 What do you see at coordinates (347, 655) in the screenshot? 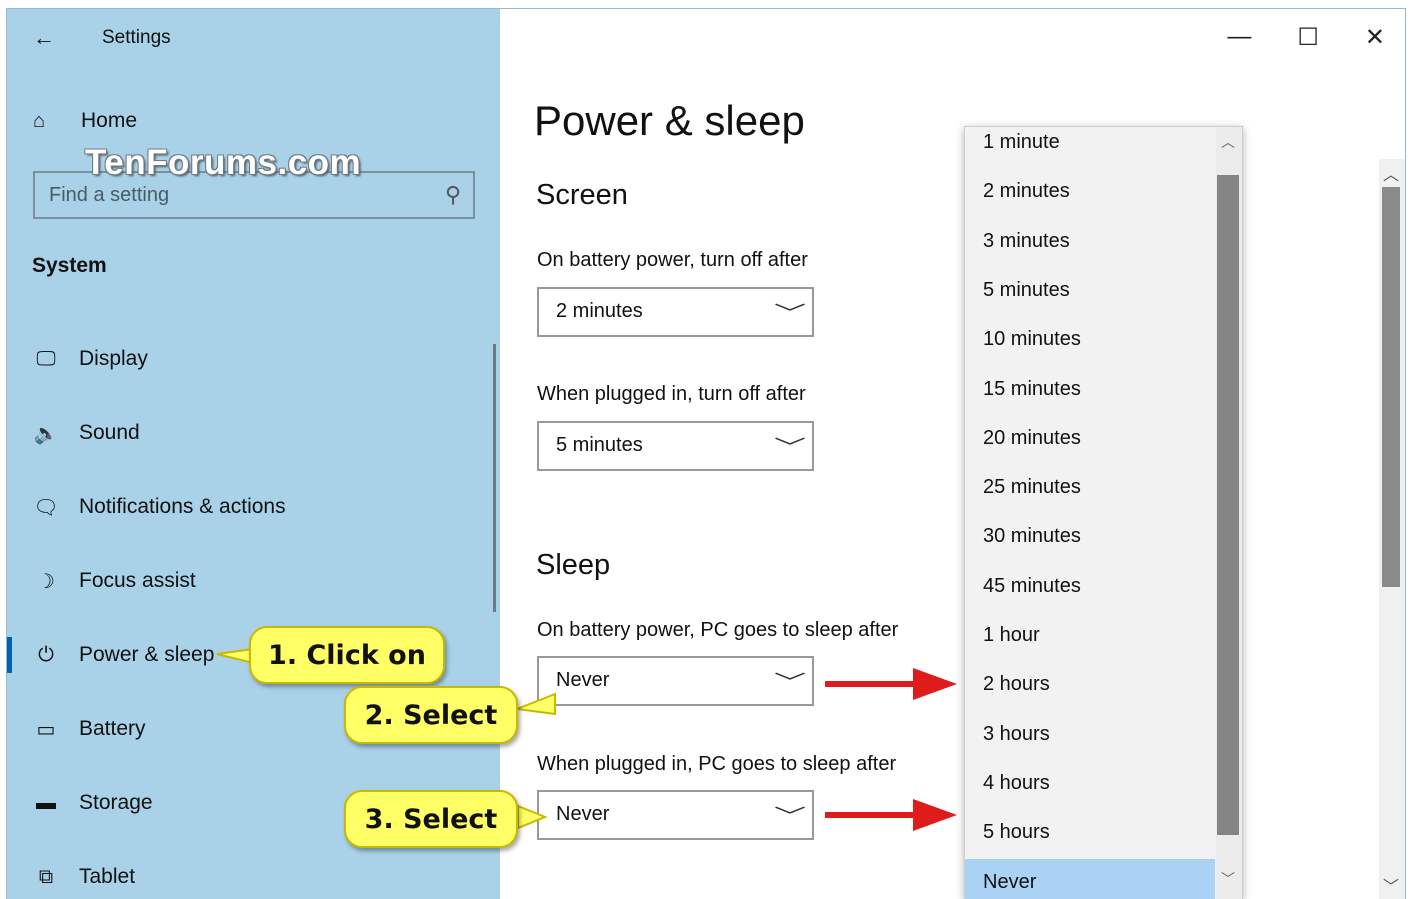
I see `callout-step-1: 1. Click on` at bounding box center [347, 655].